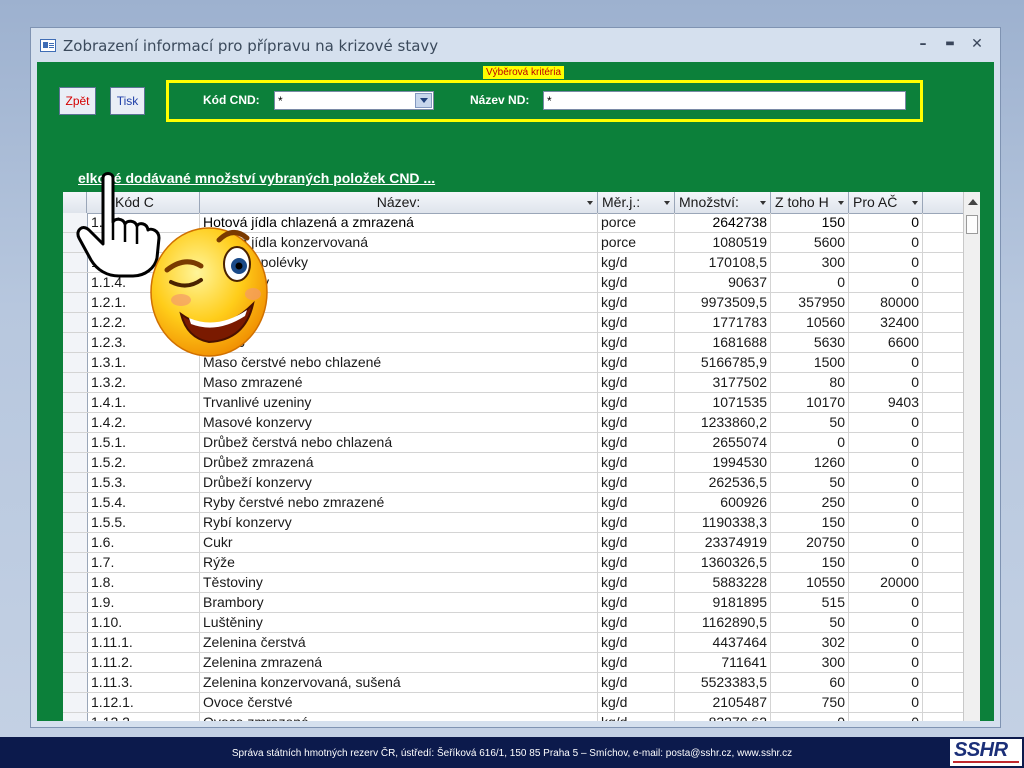 The width and height of the screenshot is (1024, 768). What do you see at coordinates (143, 482) in the screenshot?
I see `cell-code: 1.5.3.` at bounding box center [143, 482].